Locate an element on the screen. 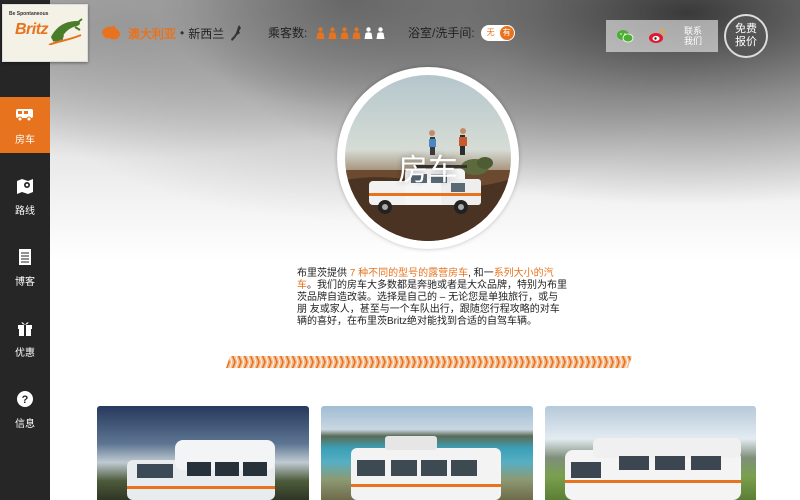 The width and height of the screenshot is (800, 500). sidebar-item-label: 信息 is located at coordinates (25, 424).